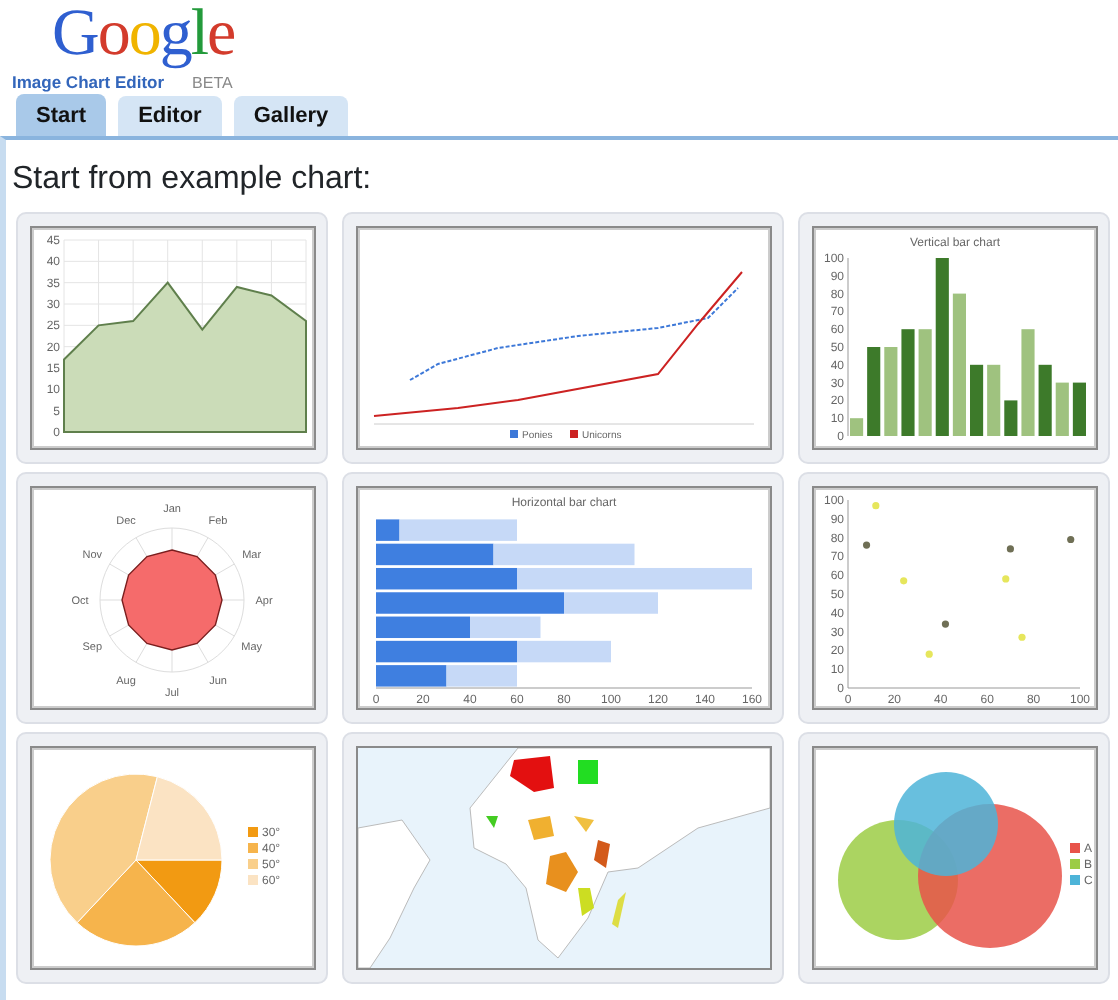 The width and height of the screenshot is (1118, 1000). What do you see at coordinates (171, 600) in the screenshot?
I see `radar-area` at bounding box center [171, 600].